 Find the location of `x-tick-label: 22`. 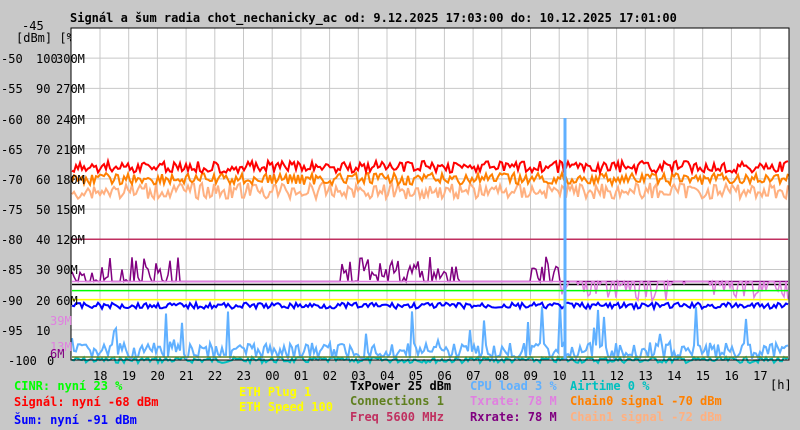

x-tick-label: 22 is located at coordinates (215, 376).